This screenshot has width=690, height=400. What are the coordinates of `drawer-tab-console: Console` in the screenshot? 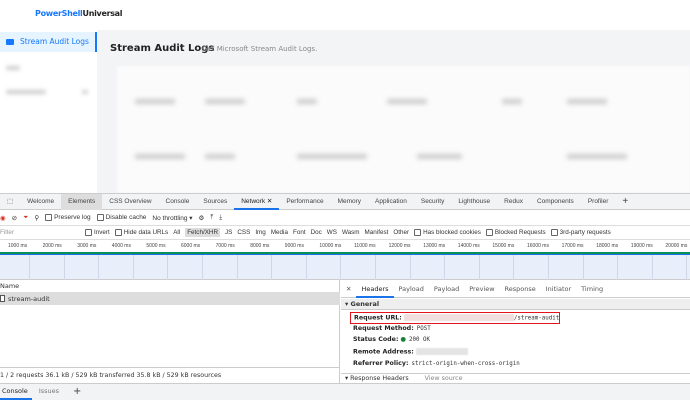 It's located at (16, 392).